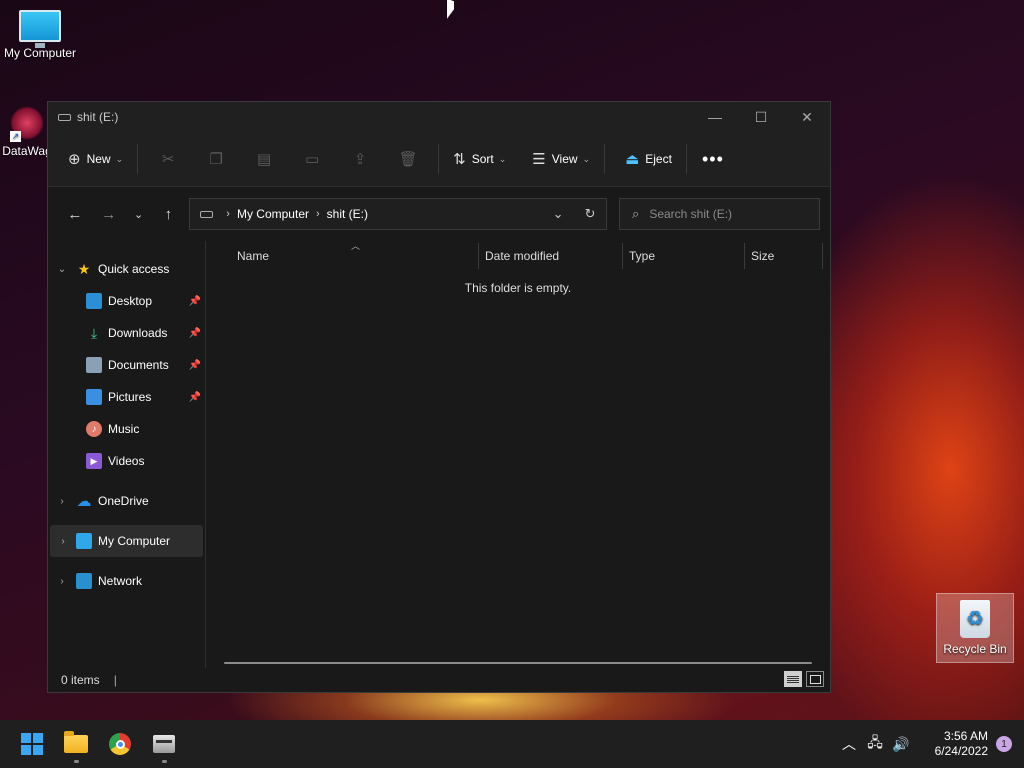 This screenshot has width=1024, height=768. What do you see at coordinates (94, 365) in the screenshot?
I see `document-icon` at bounding box center [94, 365].